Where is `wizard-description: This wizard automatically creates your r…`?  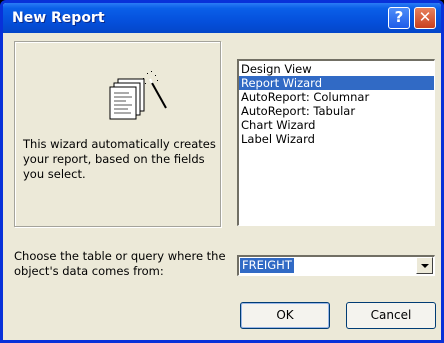 wizard-description: This wizard automatically creates your r… is located at coordinates (119, 159).